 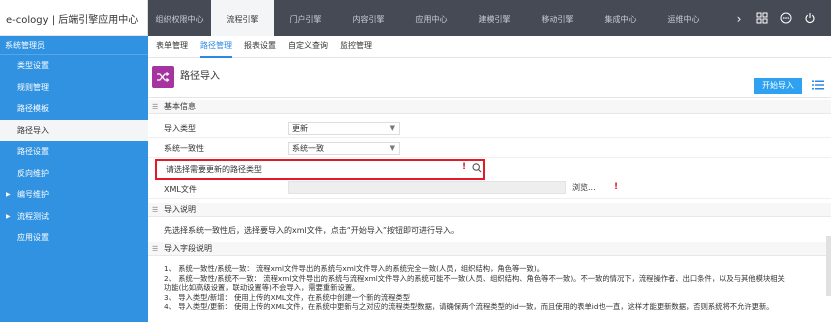 What do you see at coordinates (179, 18) in the screenshot?
I see `top-tab-org: 组织权限中心` at bounding box center [179, 18].